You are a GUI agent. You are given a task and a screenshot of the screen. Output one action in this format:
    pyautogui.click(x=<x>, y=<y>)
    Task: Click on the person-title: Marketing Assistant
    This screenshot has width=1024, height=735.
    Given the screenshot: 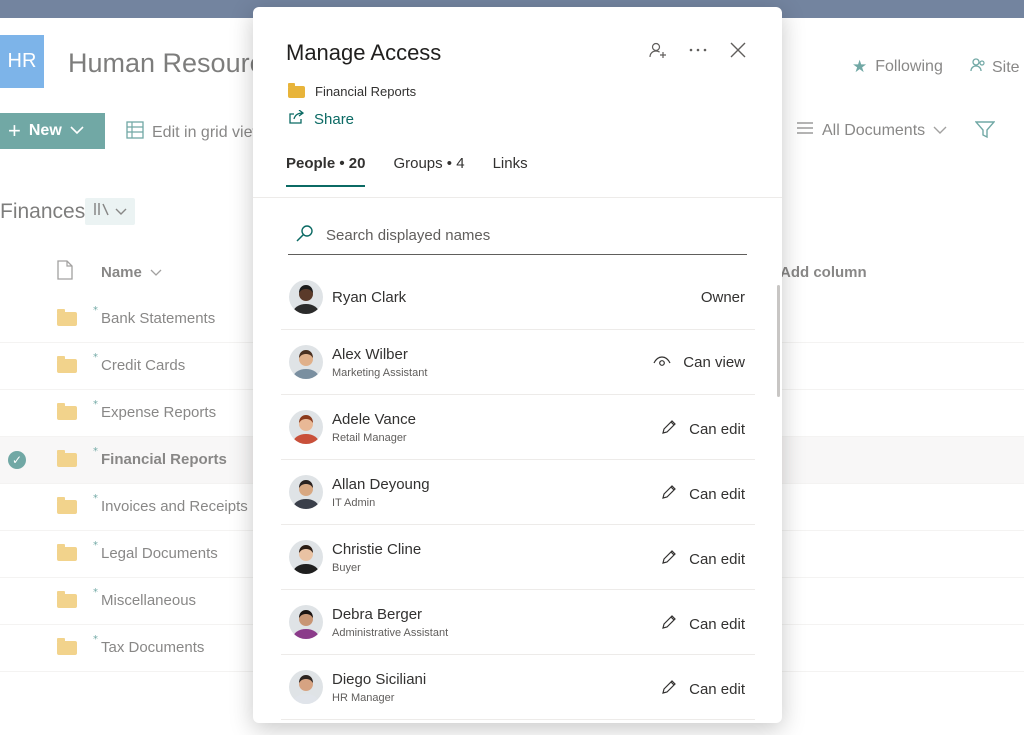 What is the action you would take?
    pyautogui.click(x=380, y=373)
    